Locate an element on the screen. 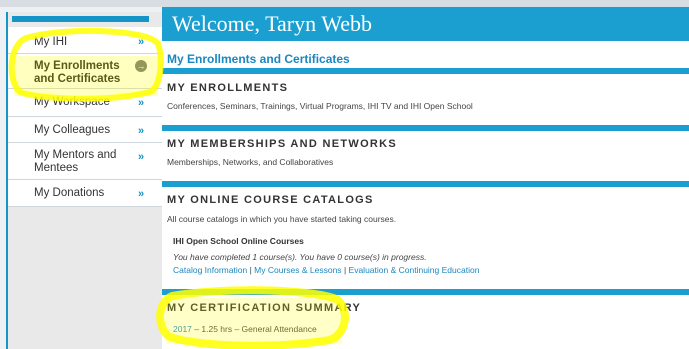 This screenshot has width=689, height=349. highlight-fill-certification is located at coordinates (254, 321).